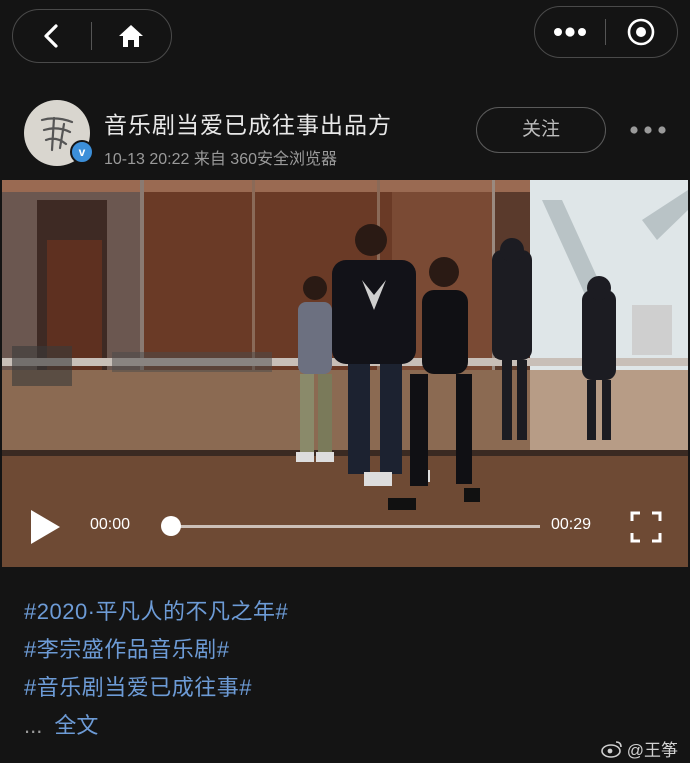  What do you see at coordinates (126, 648) in the screenshot?
I see `hashtag-link: #李宗盛作品音乐剧#` at bounding box center [126, 648].